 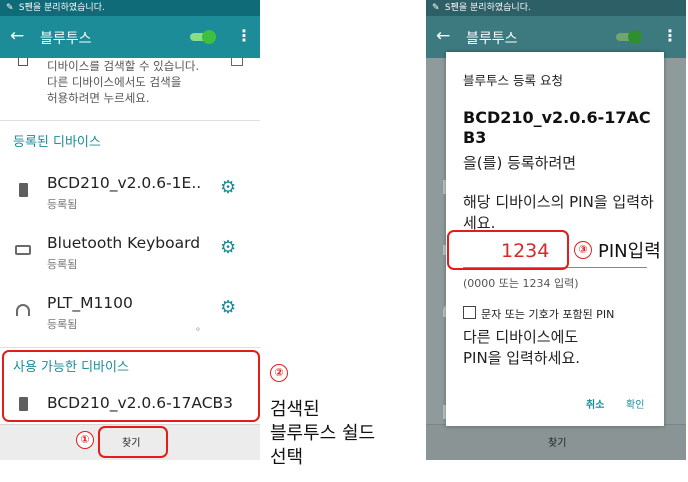 What do you see at coordinates (124, 243) in the screenshot?
I see `device-name: Bluetooth Keyboard` at bounding box center [124, 243].